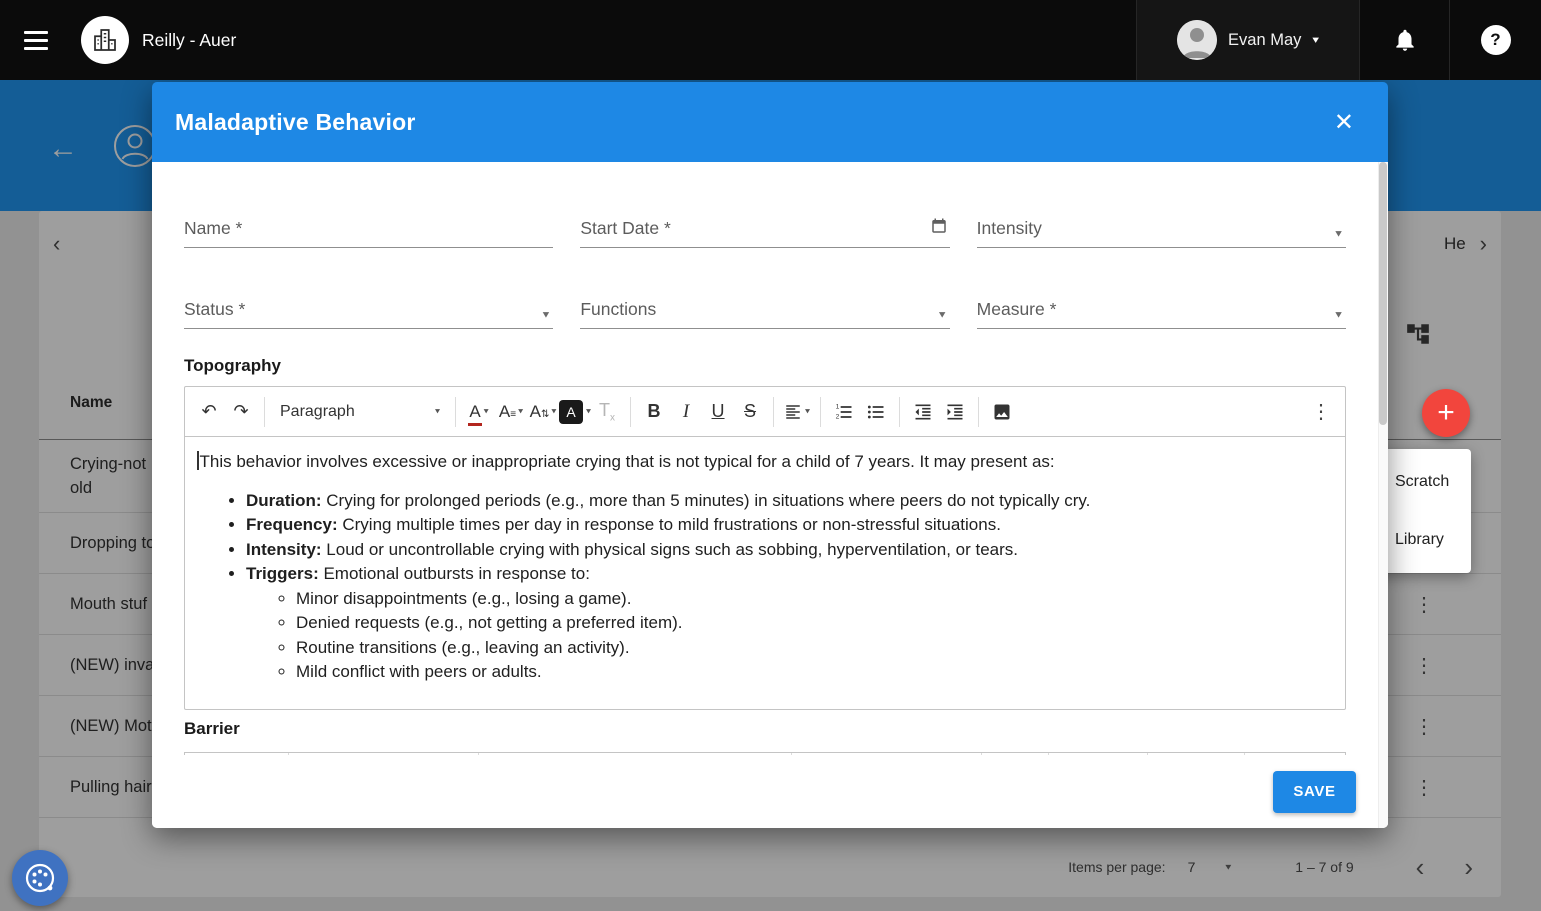 Image resolution: width=1541 pixels, height=911 pixels. Describe the element at coordinates (838, 406) in the screenshot. I see `svg-text: 1` at that location.